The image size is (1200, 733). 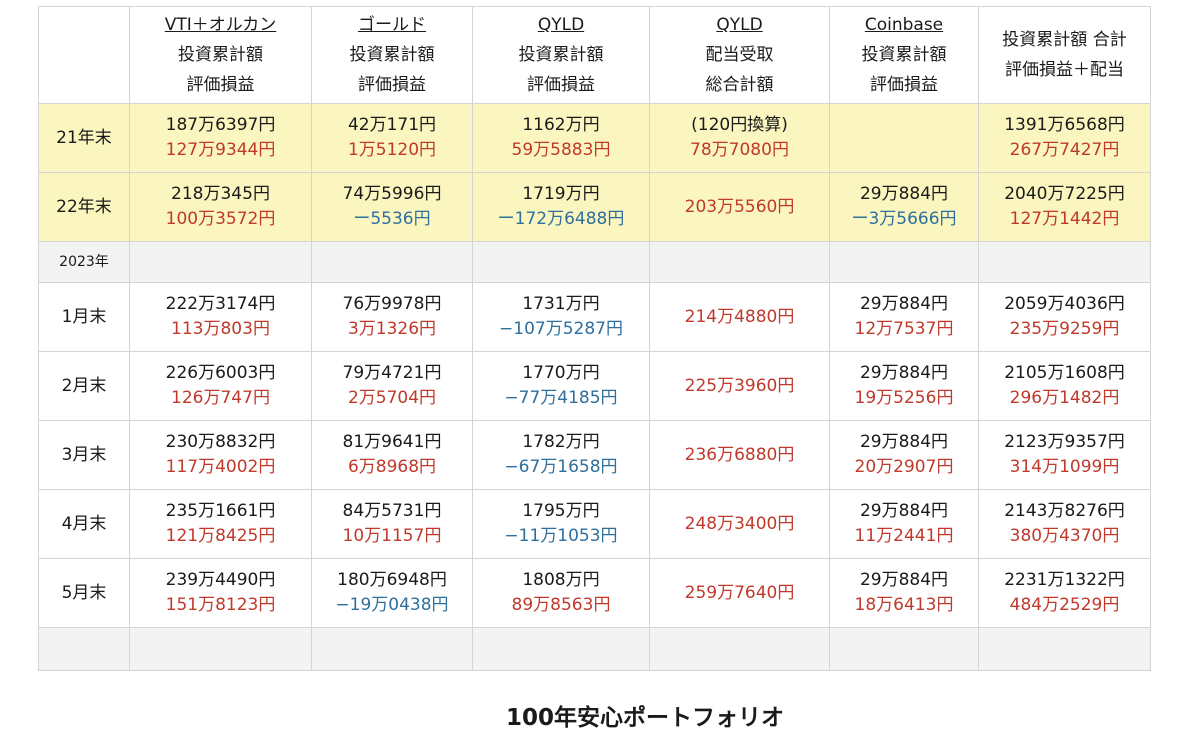 What do you see at coordinates (594, 649) in the screenshot?
I see `empty-row` at bounding box center [594, 649].